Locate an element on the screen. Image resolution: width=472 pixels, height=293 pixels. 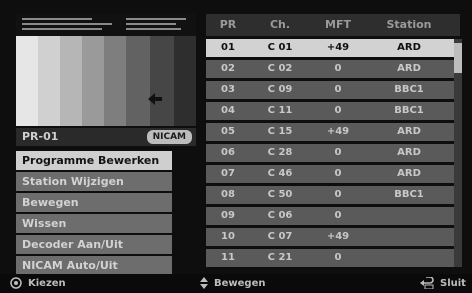
table-row: 10 C 07 +49 is located at coordinates (333, 237).